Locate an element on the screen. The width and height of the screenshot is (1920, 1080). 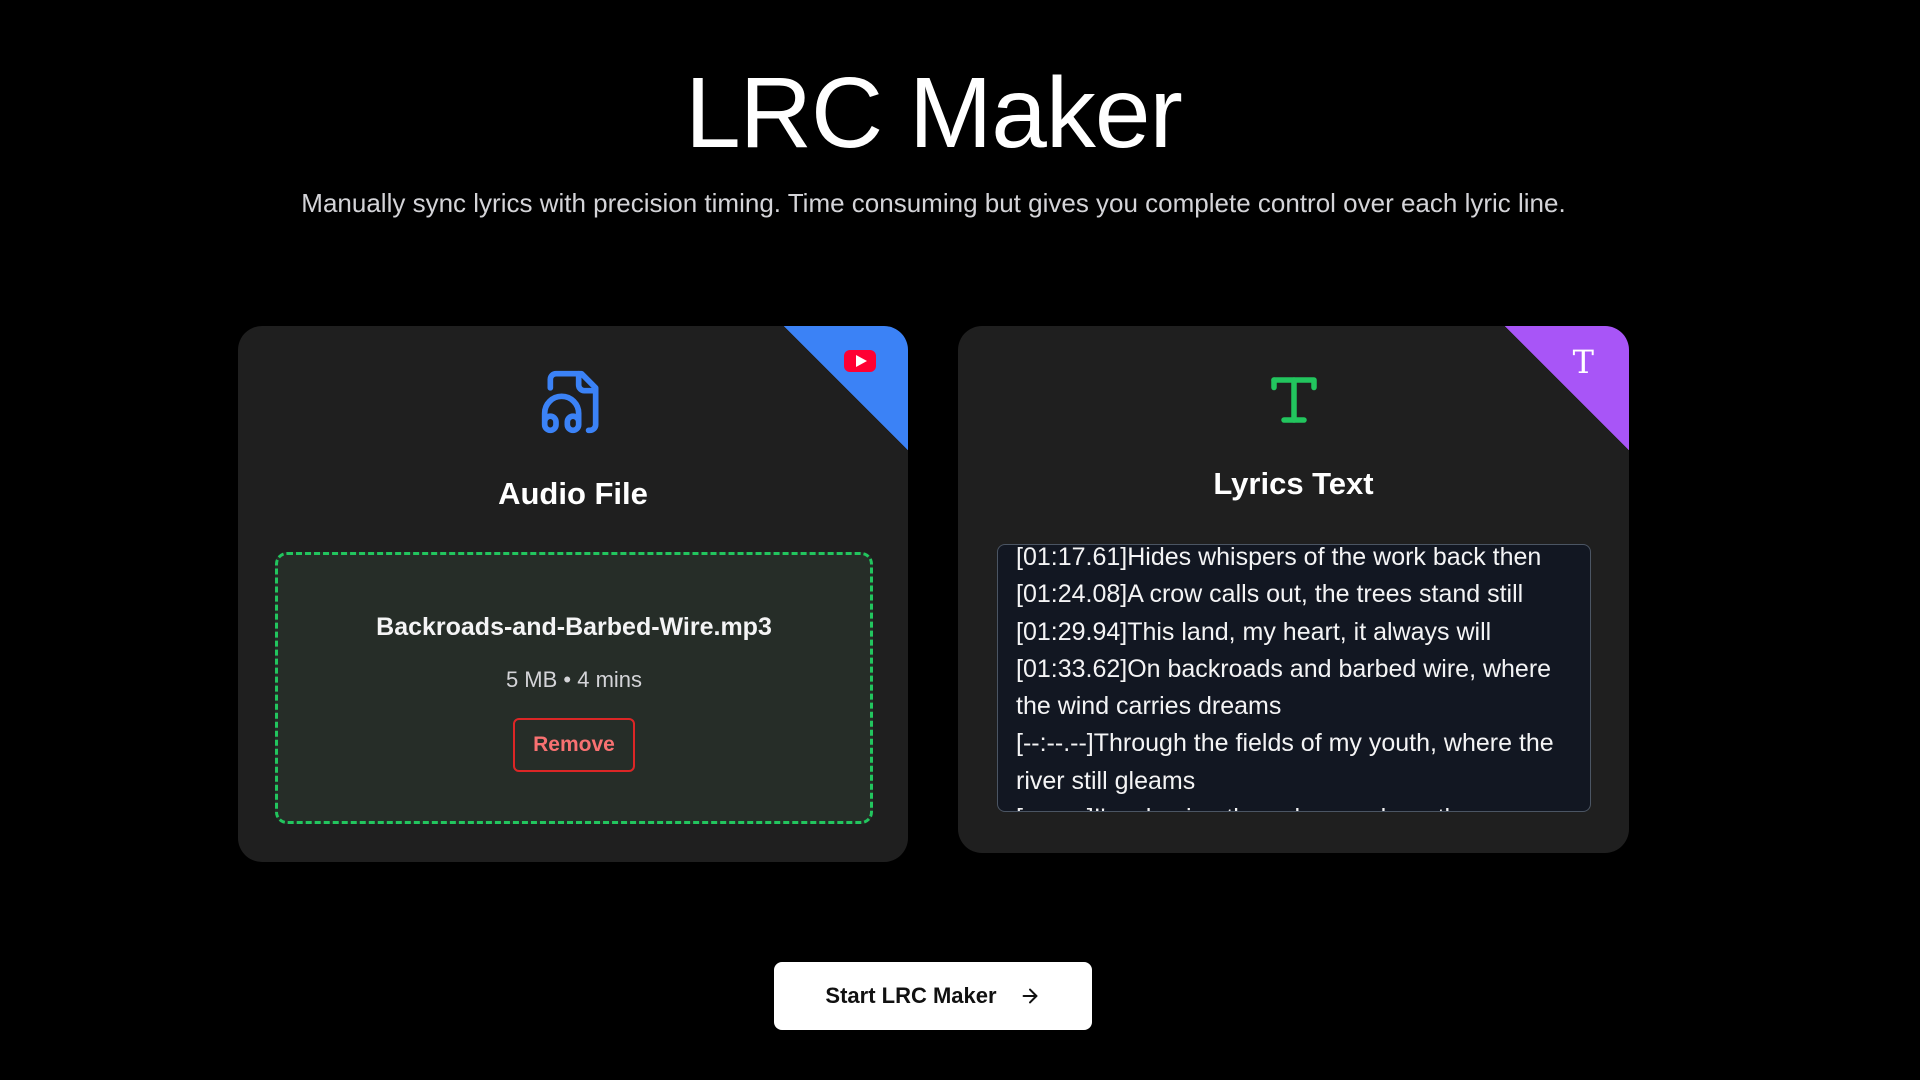
audio-card-title: Audio File is located at coordinates (573, 493).